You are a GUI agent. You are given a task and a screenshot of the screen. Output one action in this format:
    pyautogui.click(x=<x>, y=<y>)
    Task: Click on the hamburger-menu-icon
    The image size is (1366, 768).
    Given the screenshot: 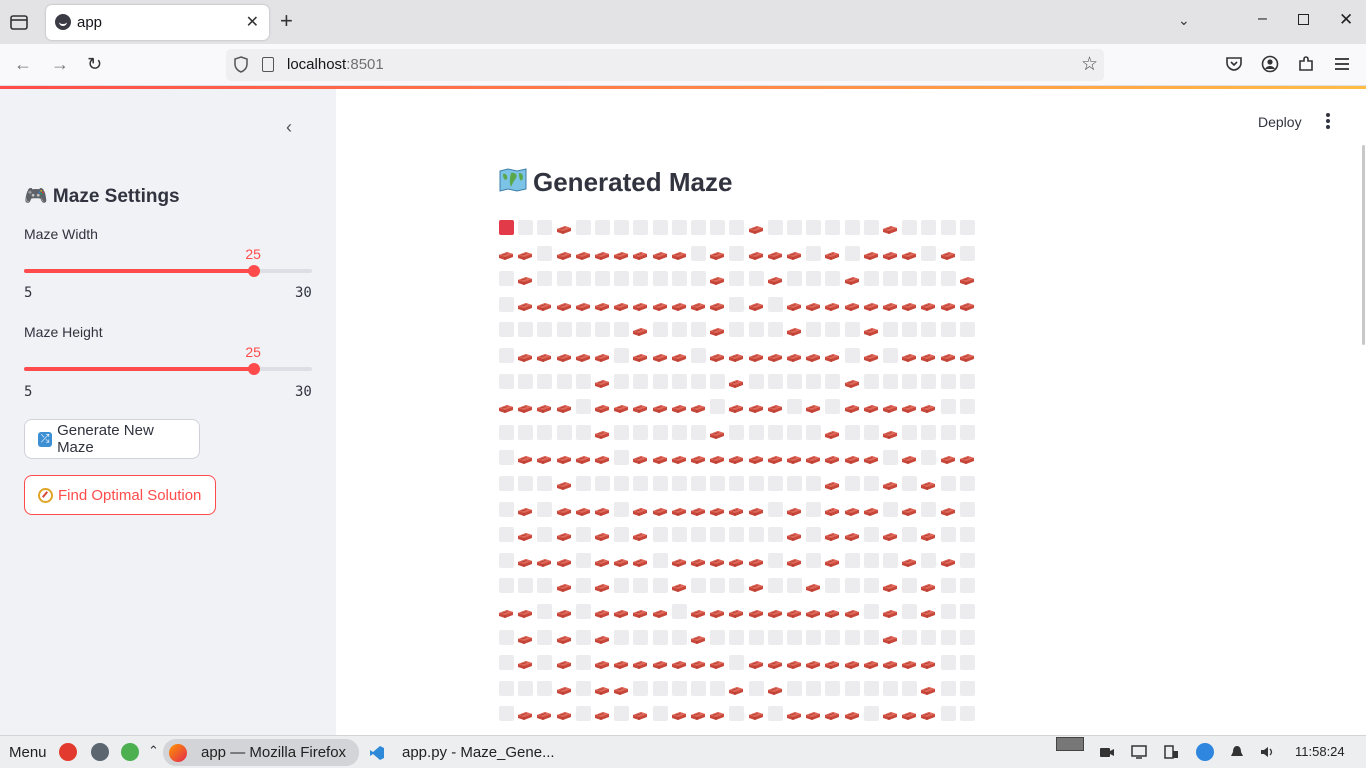 What is the action you would take?
    pyautogui.click(x=1342, y=64)
    